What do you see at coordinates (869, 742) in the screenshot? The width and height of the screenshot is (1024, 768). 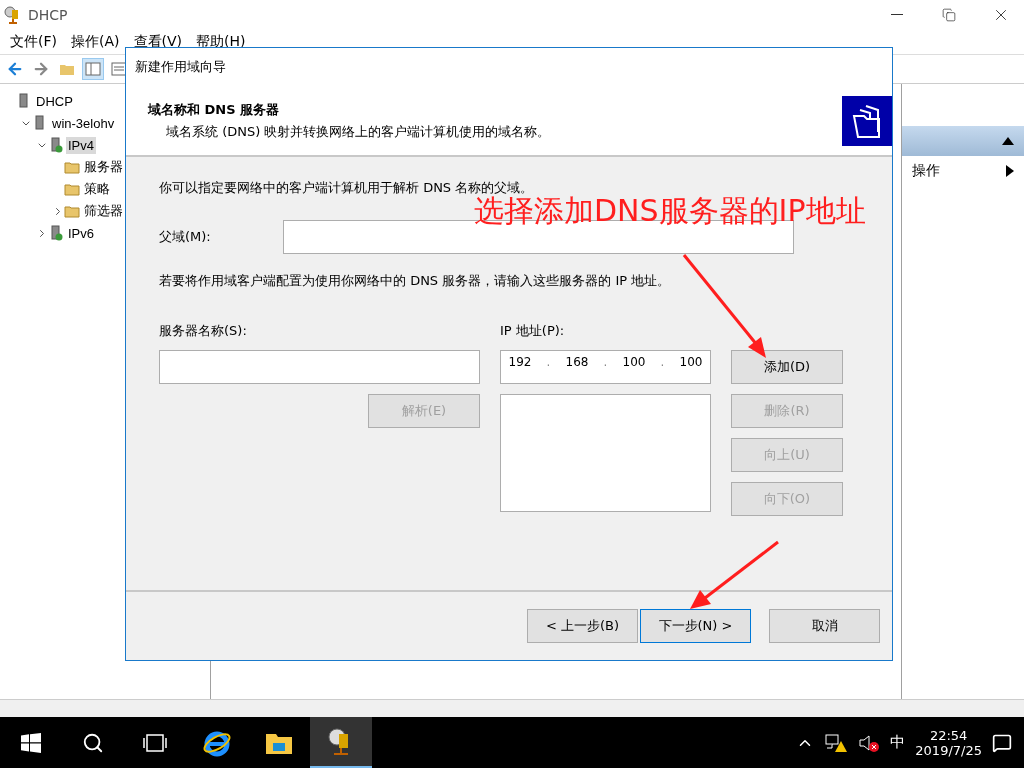 I see `volume-muted-icon` at bounding box center [869, 742].